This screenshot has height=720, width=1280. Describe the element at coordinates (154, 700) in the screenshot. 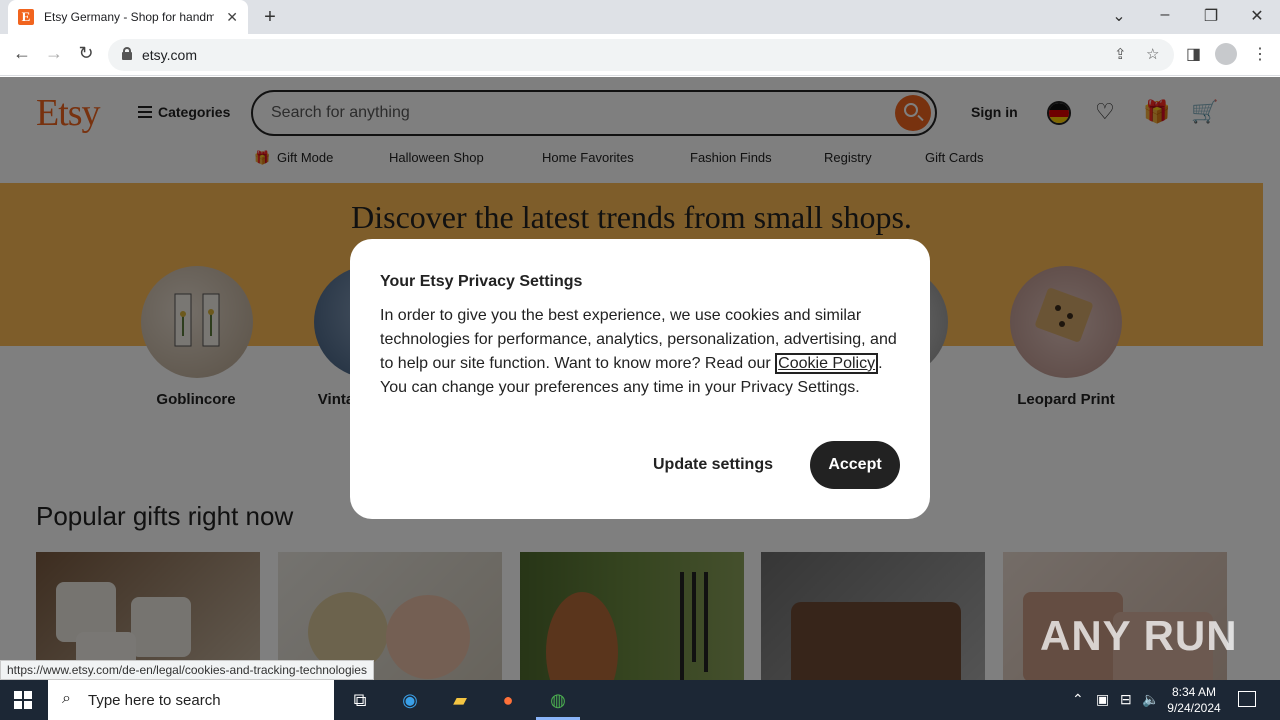

I see `taskbar-search-input: Type here to search` at that location.